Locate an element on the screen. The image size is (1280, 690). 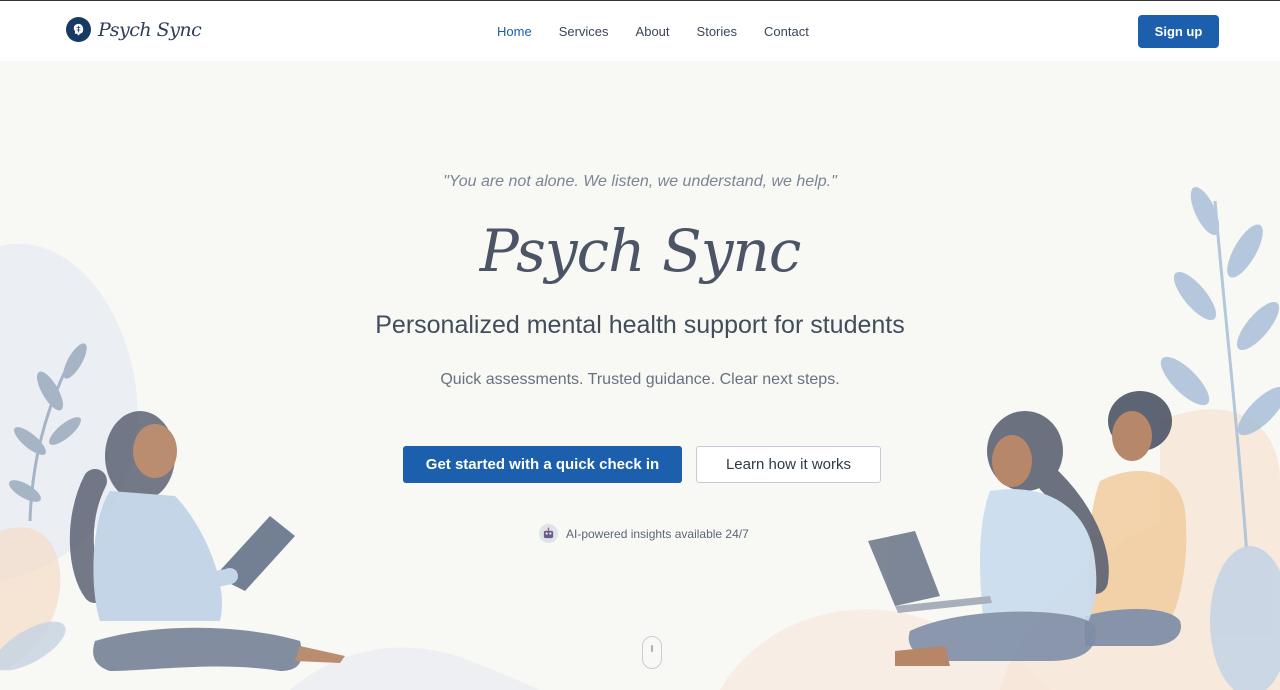
nav-contact: Contact is located at coordinates (786, 31).